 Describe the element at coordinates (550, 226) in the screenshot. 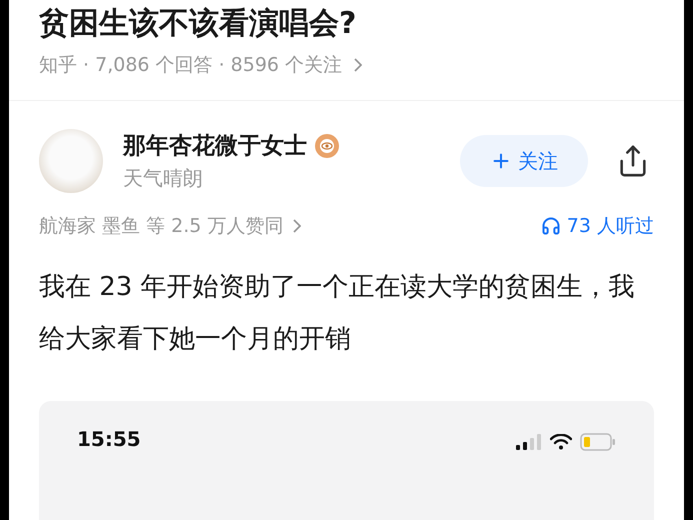

I see `headphones-icon` at that location.